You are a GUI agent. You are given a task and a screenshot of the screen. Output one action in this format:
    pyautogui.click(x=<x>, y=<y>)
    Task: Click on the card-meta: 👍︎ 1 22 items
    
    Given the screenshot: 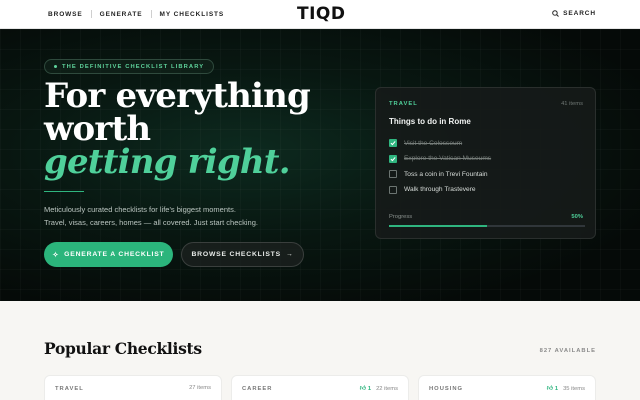 What is the action you would take?
    pyautogui.click(x=378, y=389)
    